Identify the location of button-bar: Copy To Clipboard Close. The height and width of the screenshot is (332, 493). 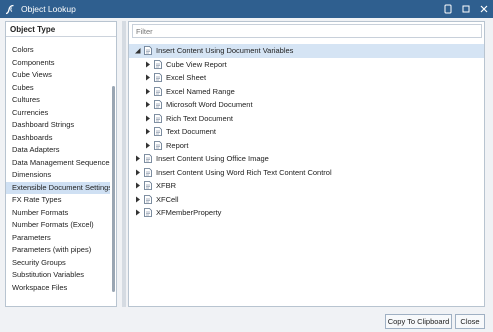
(246, 321).